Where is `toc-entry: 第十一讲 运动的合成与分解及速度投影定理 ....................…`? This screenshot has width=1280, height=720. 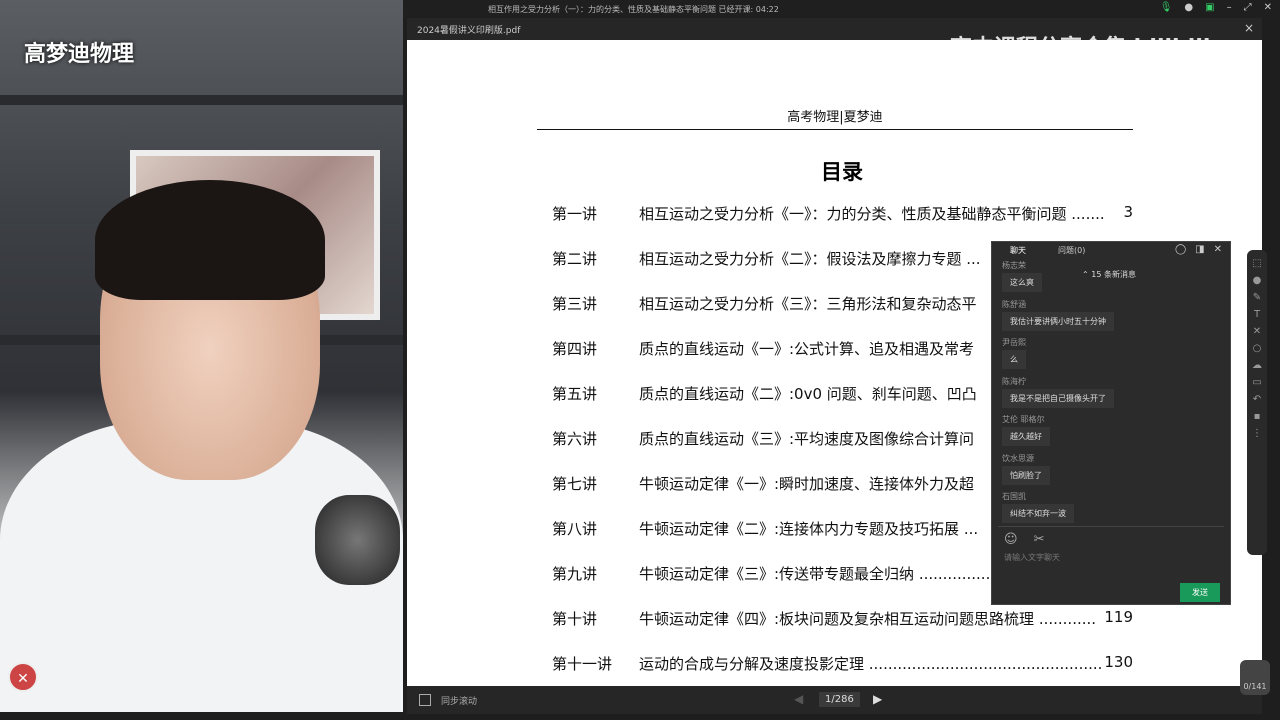 toc-entry: 第十一讲 运动的合成与分解及速度投影定理 ....................… is located at coordinates (842, 663).